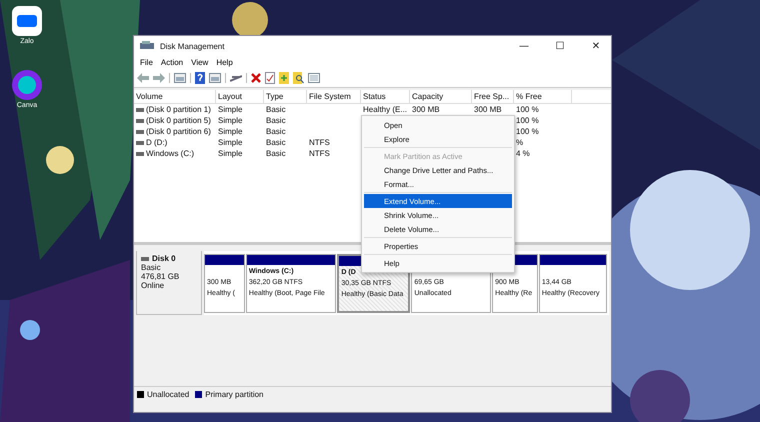 The image size is (760, 422). I want to click on table-cell: 4 %, so click(523, 153).